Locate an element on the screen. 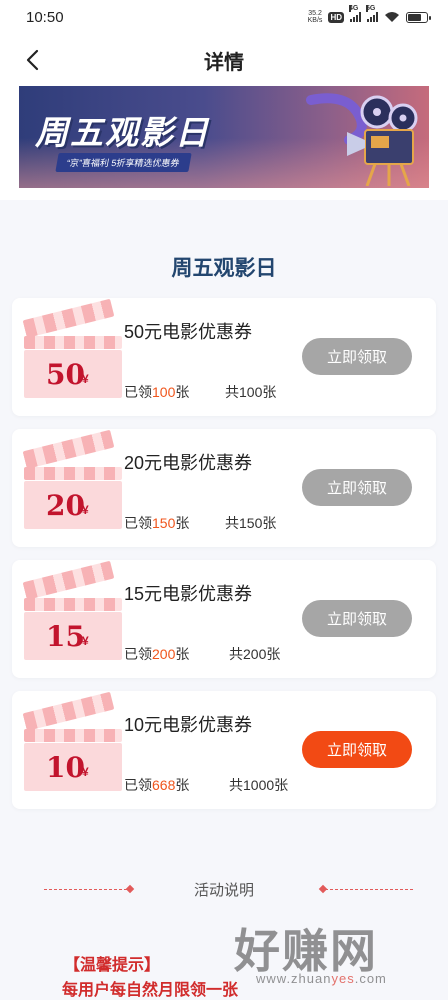 This screenshot has height=1000, width=448. signal-4g-icon: 4G is located at coordinates (355, 13).